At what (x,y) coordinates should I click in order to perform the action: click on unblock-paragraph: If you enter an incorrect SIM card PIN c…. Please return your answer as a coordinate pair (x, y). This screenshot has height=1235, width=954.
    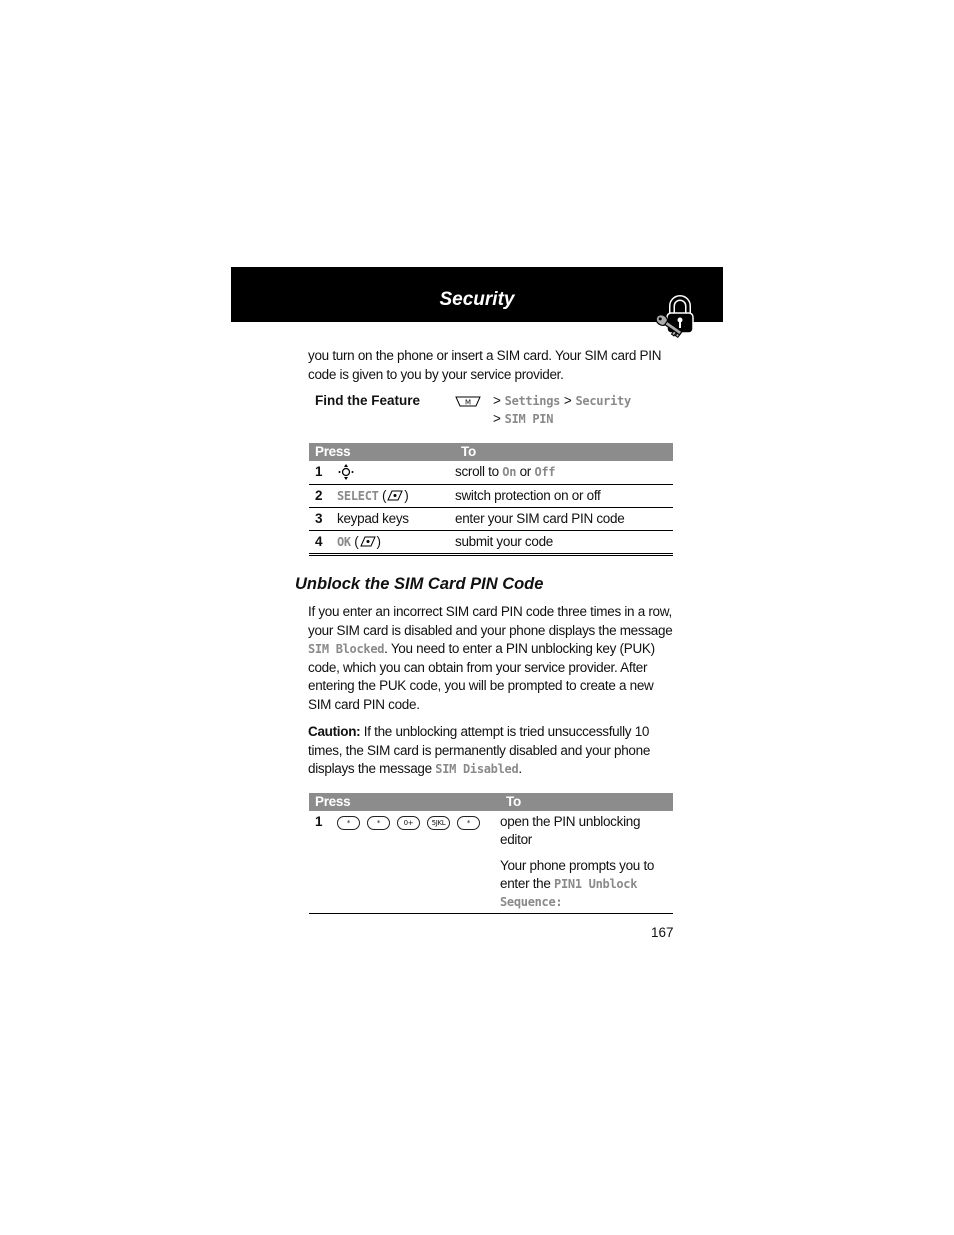
    Looking at the image, I should click on (490, 658).